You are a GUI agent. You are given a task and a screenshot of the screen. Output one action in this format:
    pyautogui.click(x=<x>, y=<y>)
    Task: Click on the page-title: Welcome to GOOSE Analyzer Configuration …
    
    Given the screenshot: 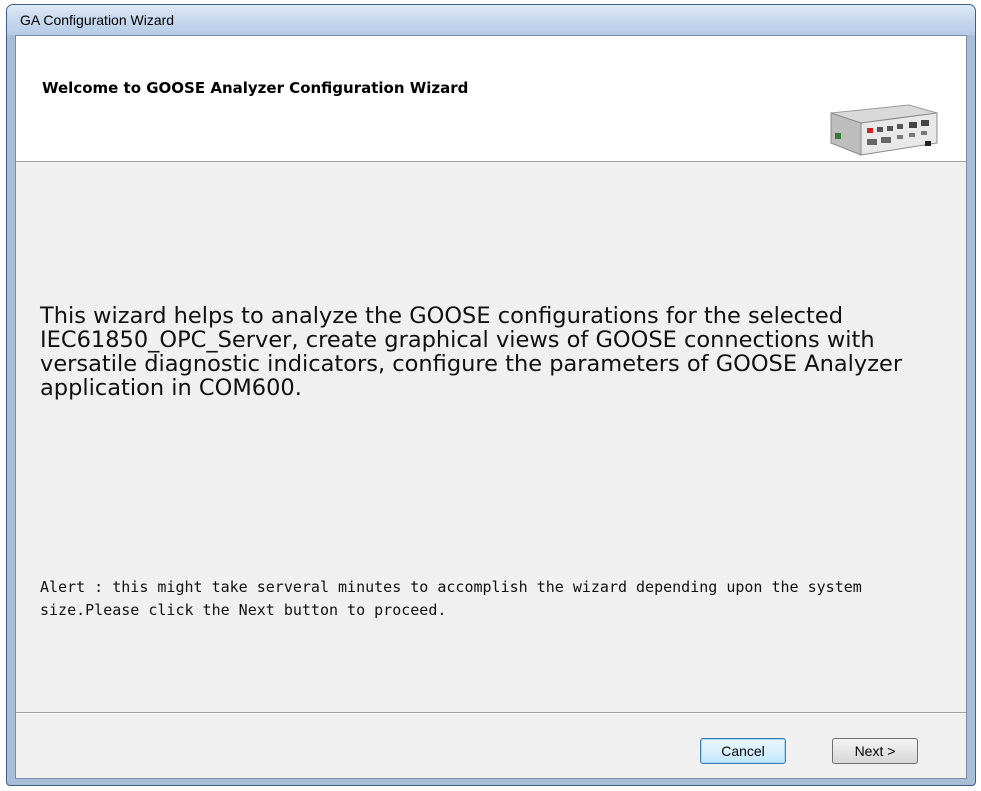 What is the action you would take?
    pyautogui.click(x=255, y=88)
    